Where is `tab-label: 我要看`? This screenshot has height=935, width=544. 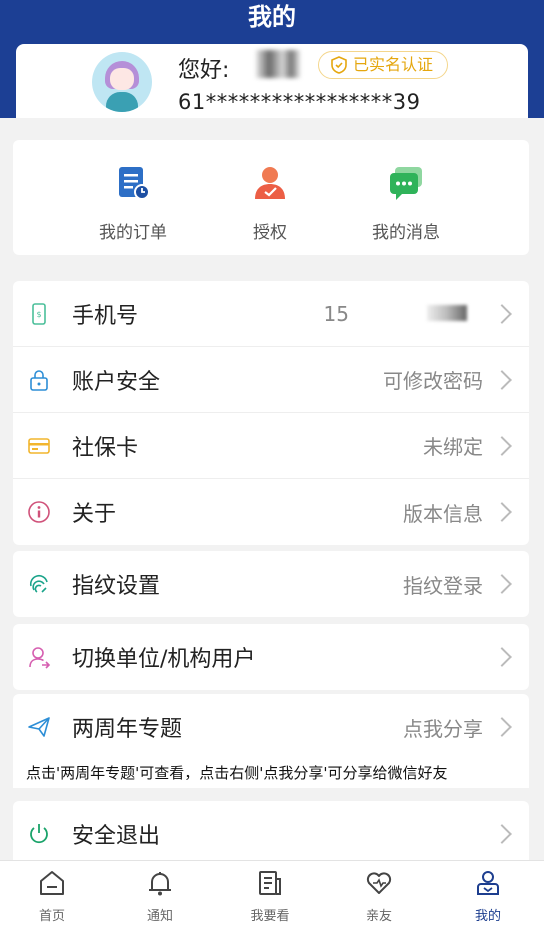 tab-label: 我要看 is located at coordinates (270, 916).